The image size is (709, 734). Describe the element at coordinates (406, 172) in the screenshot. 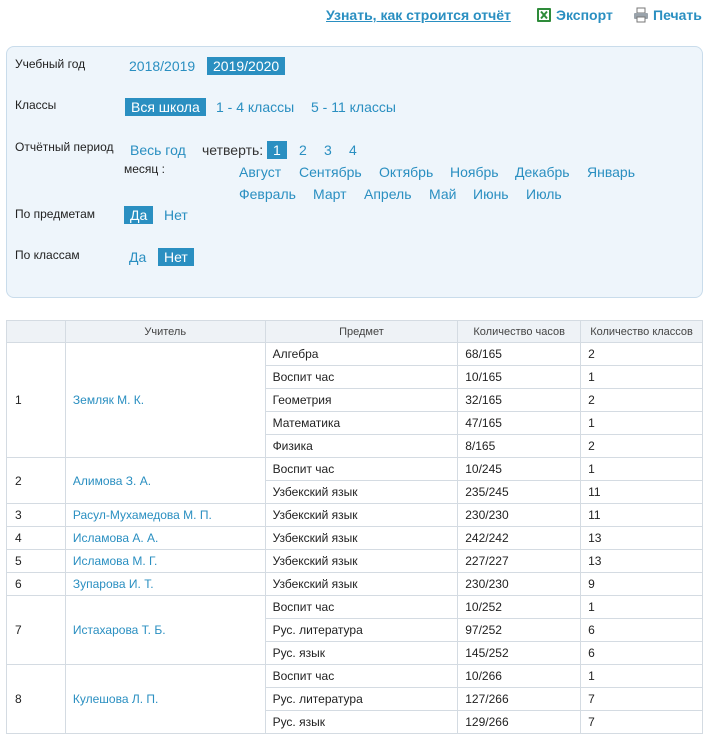

I see `month-option-oct: Октябрь` at that location.